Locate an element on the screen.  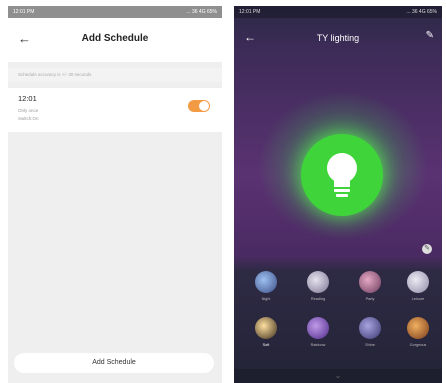
add-schedule-button: Add Schedule is located at coordinates (114, 363).